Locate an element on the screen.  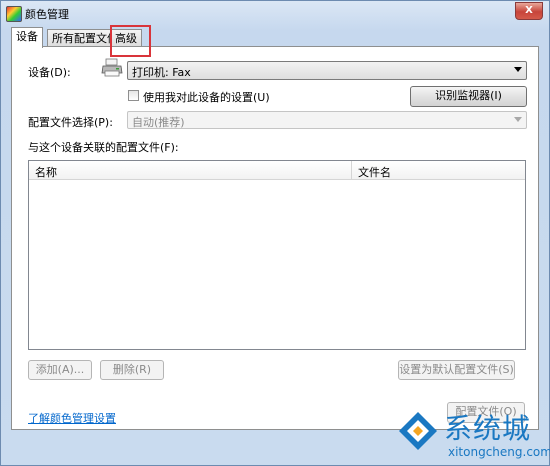
list-header: 名称 文件名 is located at coordinates (277, 170).